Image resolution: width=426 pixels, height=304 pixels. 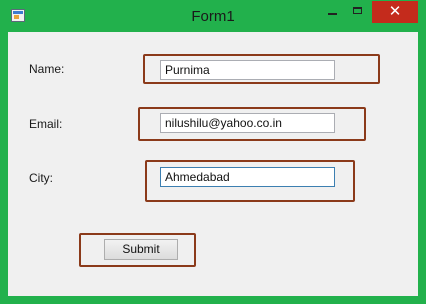 What do you see at coordinates (247, 123) in the screenshot?
I see `email-field: nilushilu@yahoo.co.in` at bounding box center [247, 123].